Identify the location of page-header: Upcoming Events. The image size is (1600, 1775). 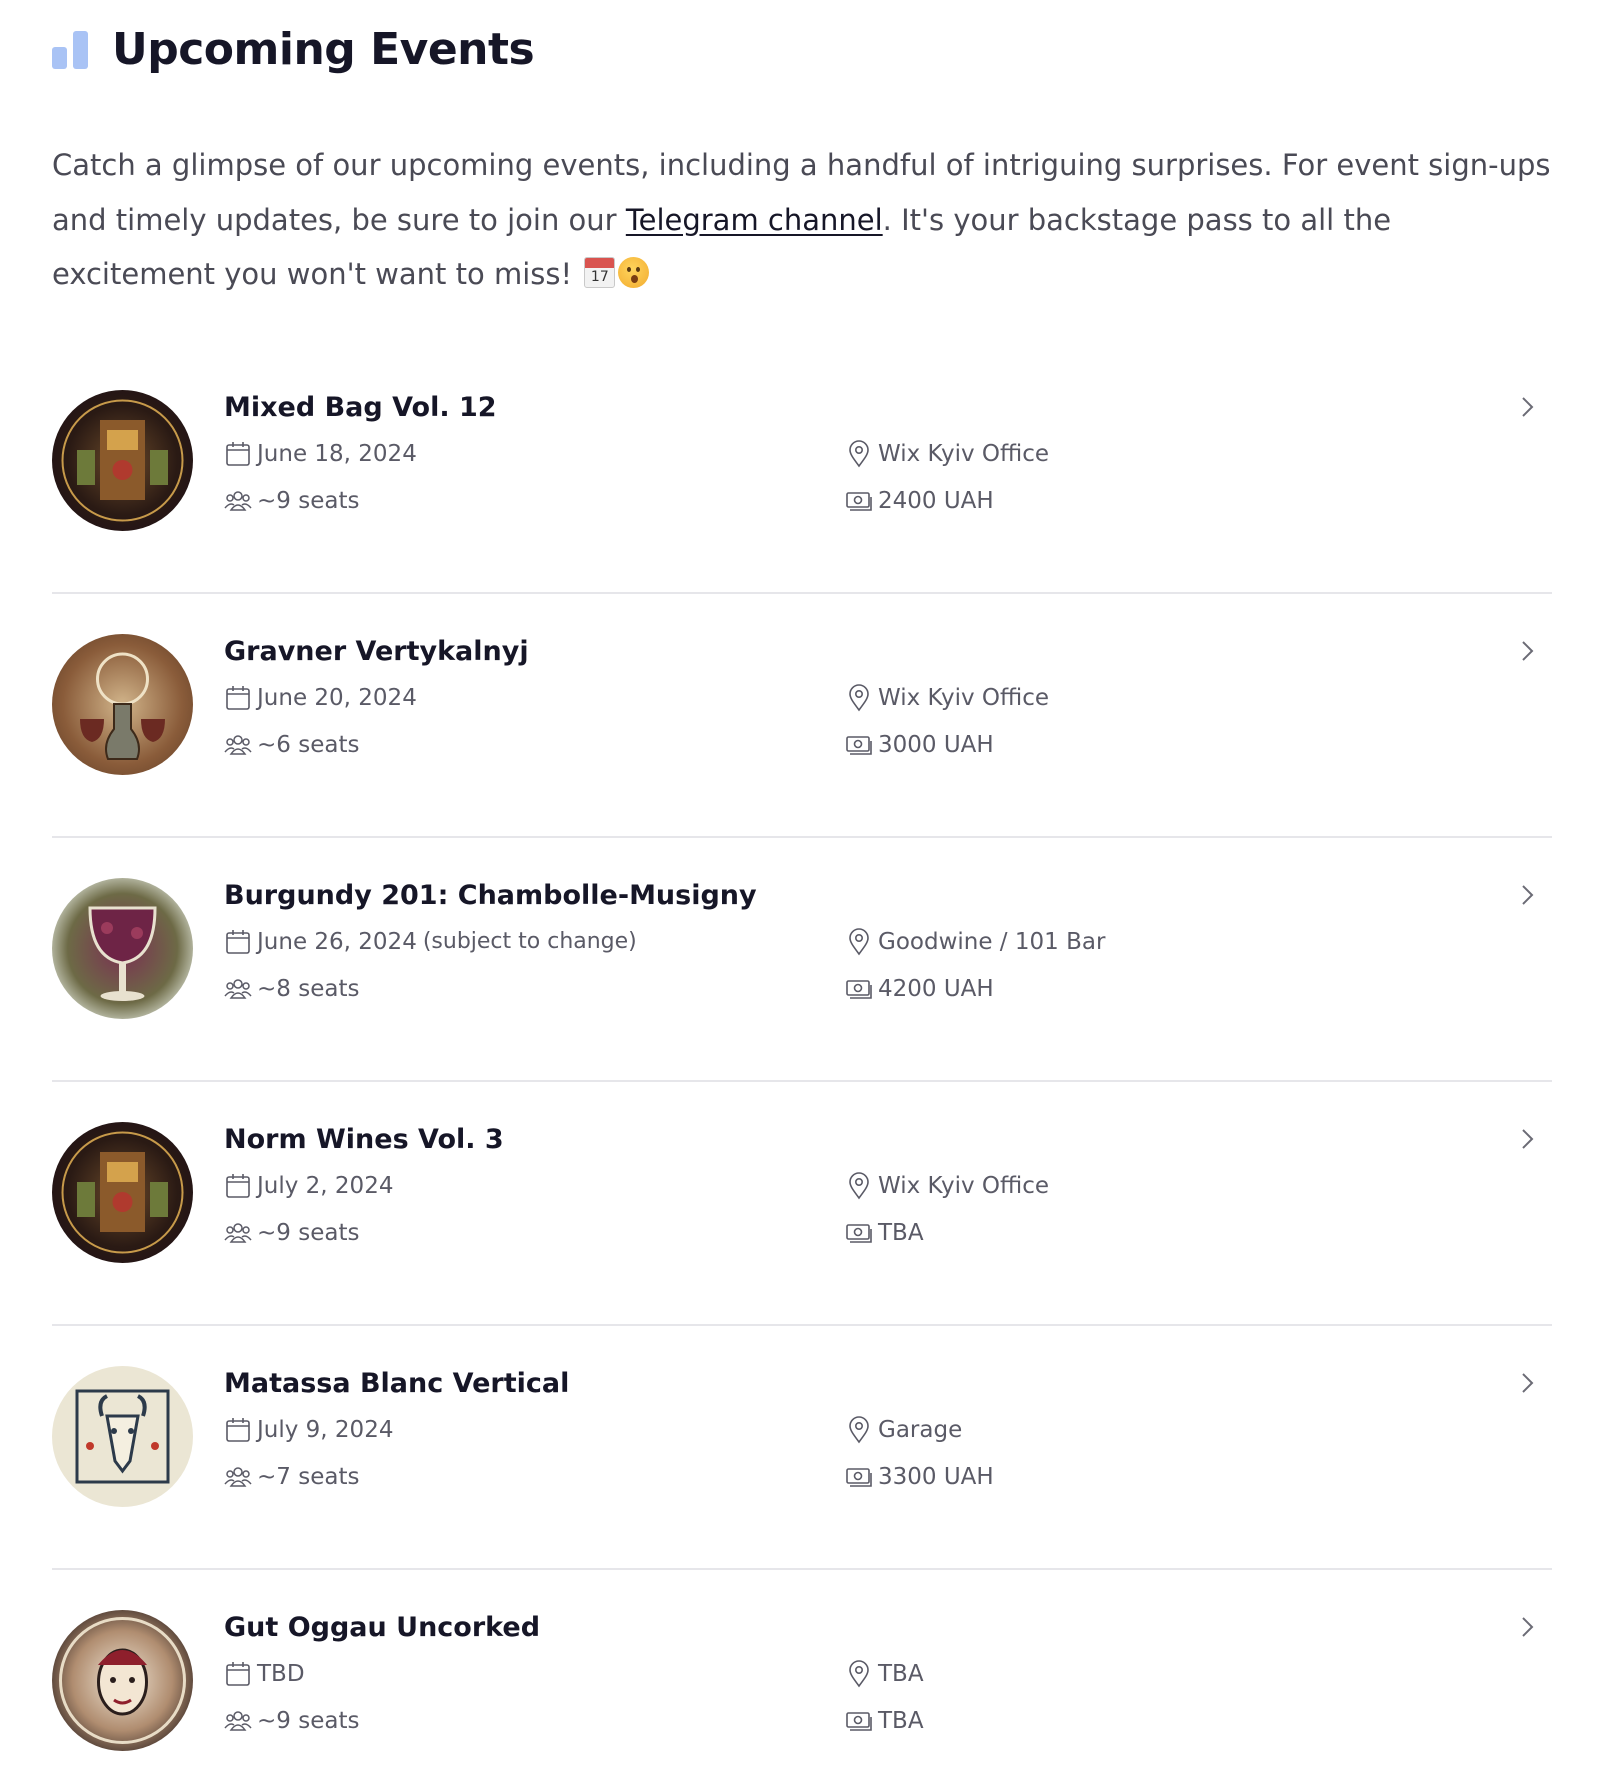
(802, 49).